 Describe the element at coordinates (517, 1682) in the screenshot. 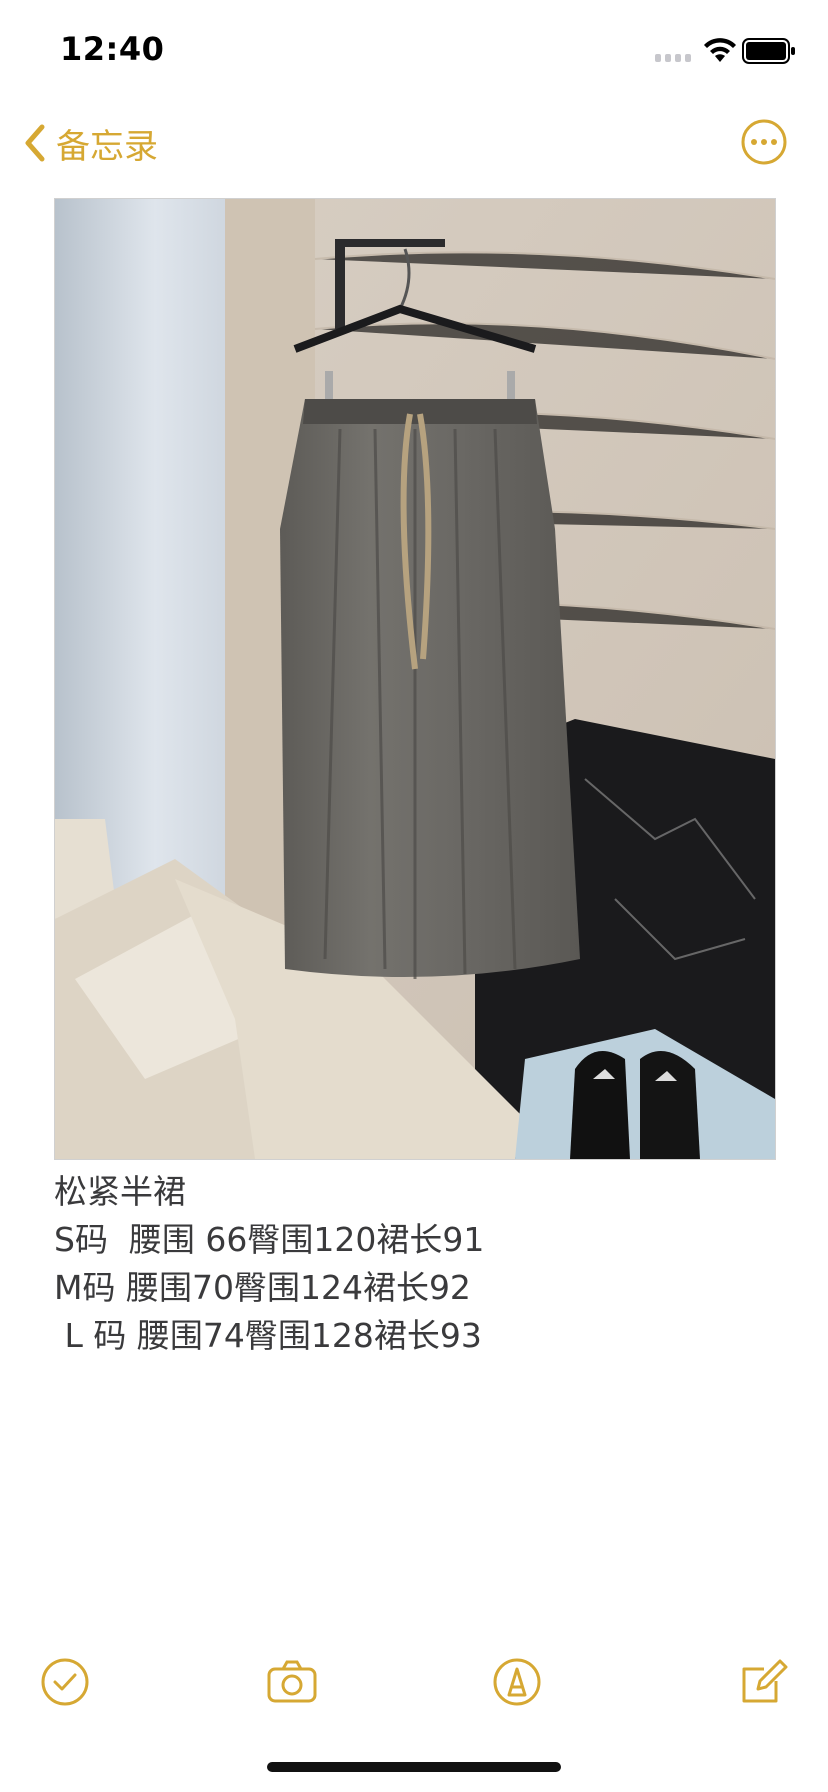

I see `markup-pen-icon` at that location.